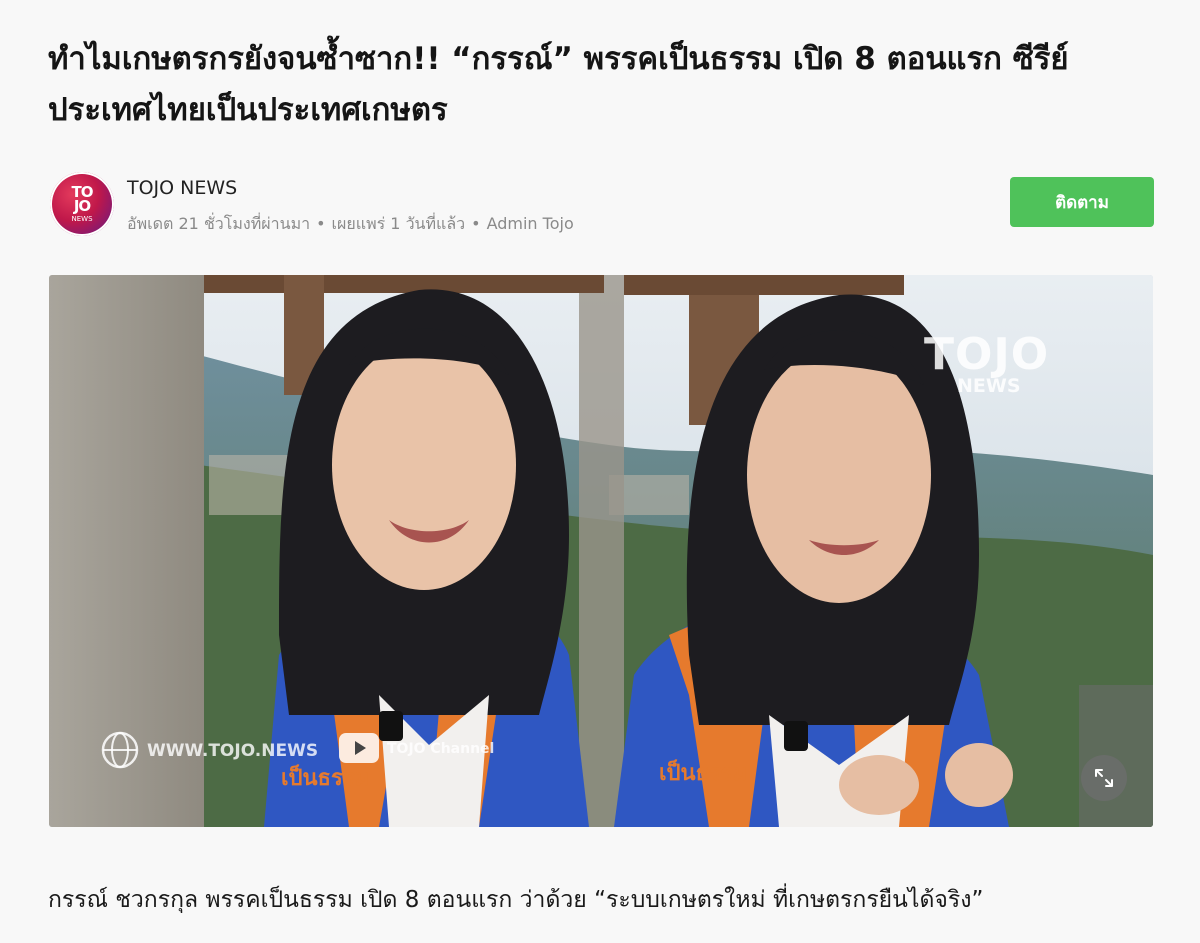 The height and width of the screenshot is (943, 1200). What do you see at coordinates (987, 354) in the screenshot?
I see `watermark-brand: TOJO` at bounding box center [987, 354].